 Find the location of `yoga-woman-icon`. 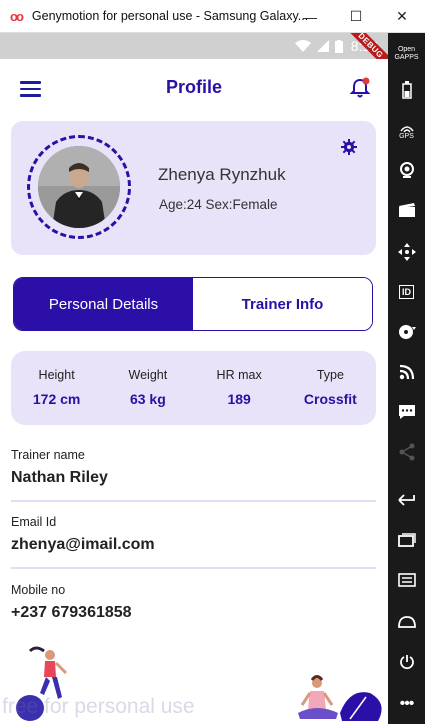

yoga-woman-icon is located at coordinates (340, 698).